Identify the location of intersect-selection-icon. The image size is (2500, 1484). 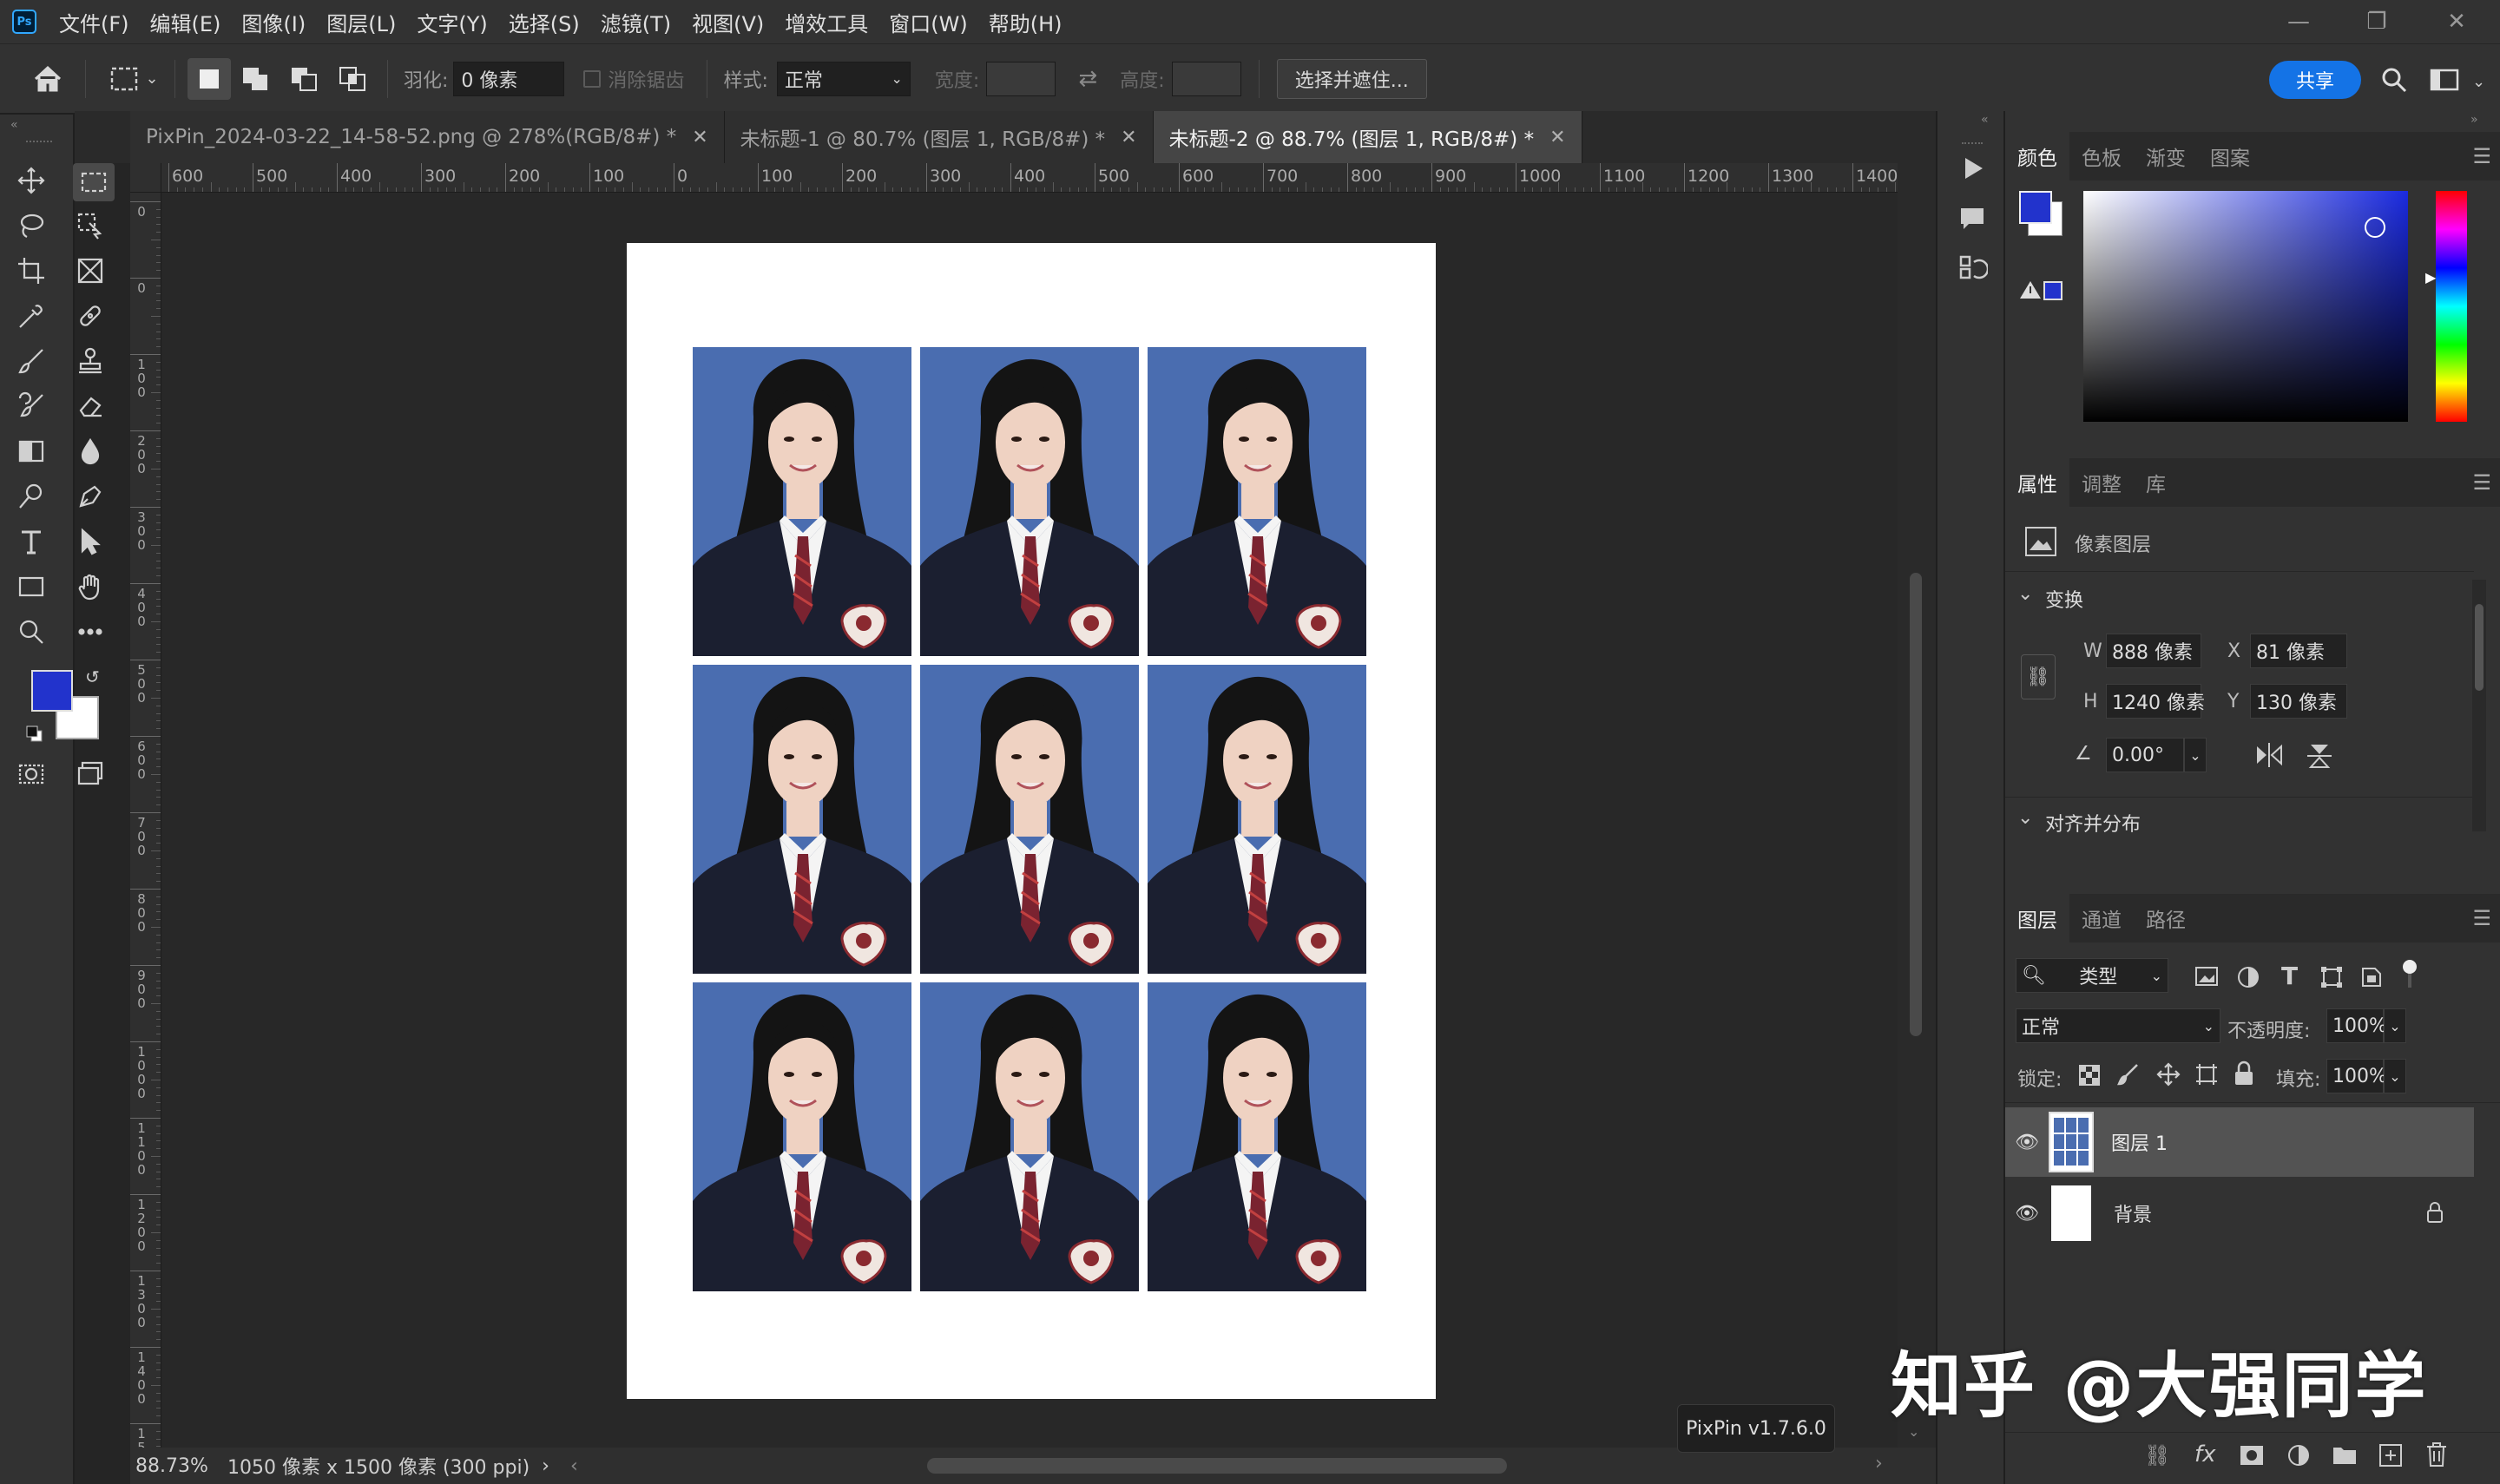
(352, 79).